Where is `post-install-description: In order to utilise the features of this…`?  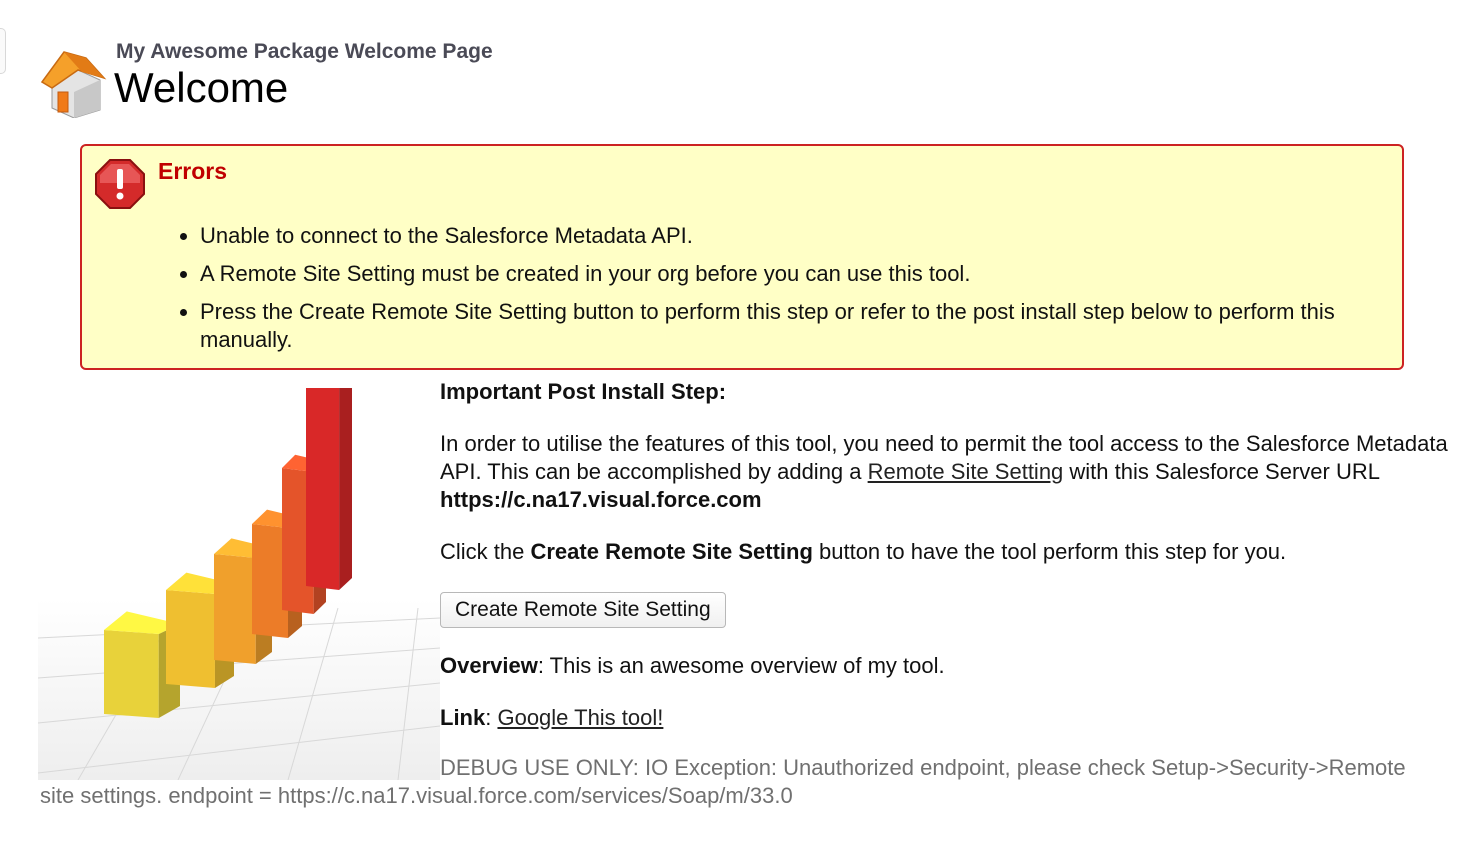
post-install-description: In order to utilise the features of this… is located at coordinates (945, 472).